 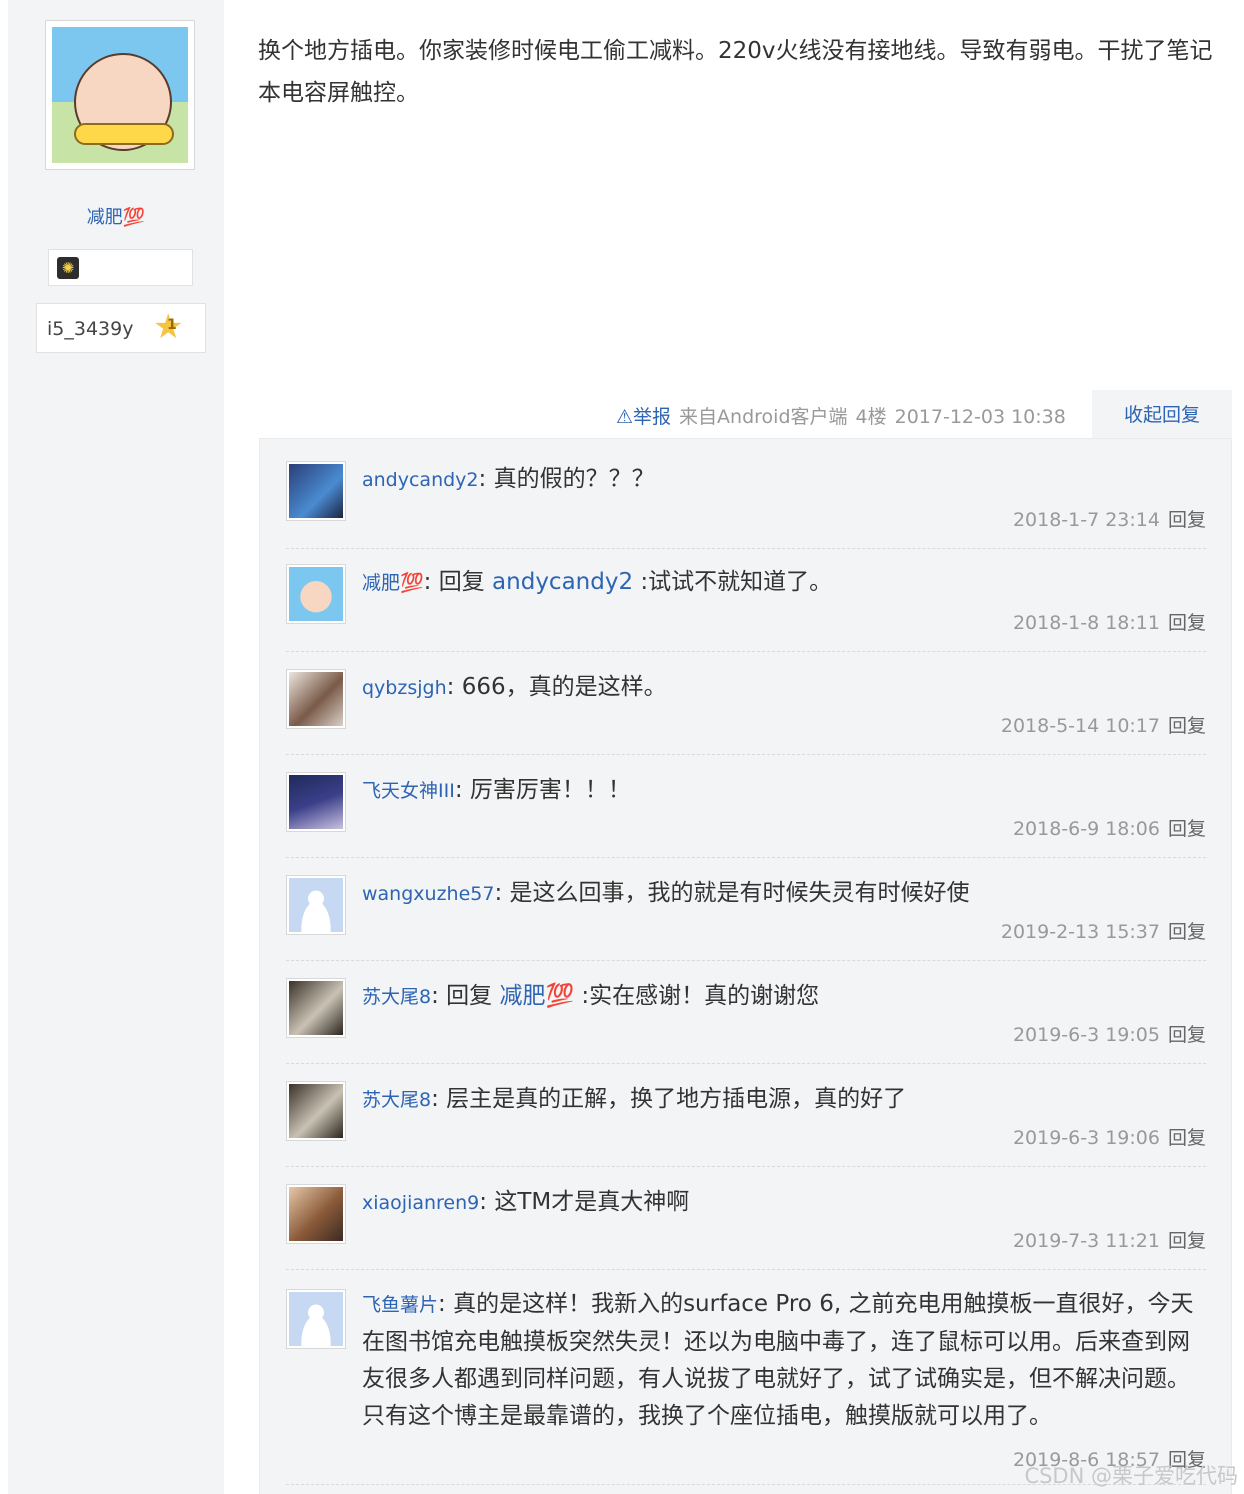 I want to click on report-link: ⚠举报, so click(x=643, y=417).